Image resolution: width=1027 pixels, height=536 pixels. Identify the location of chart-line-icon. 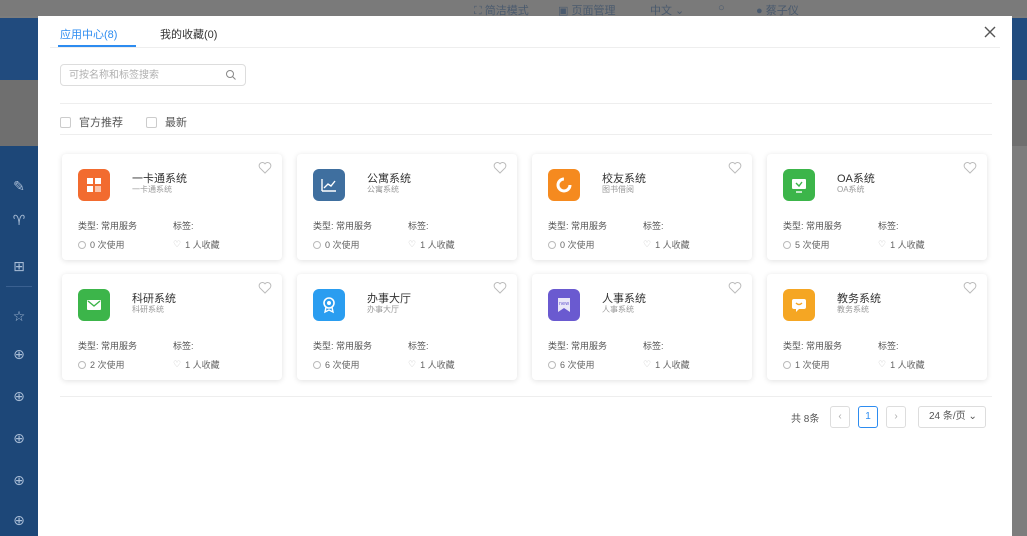
(329, 185).